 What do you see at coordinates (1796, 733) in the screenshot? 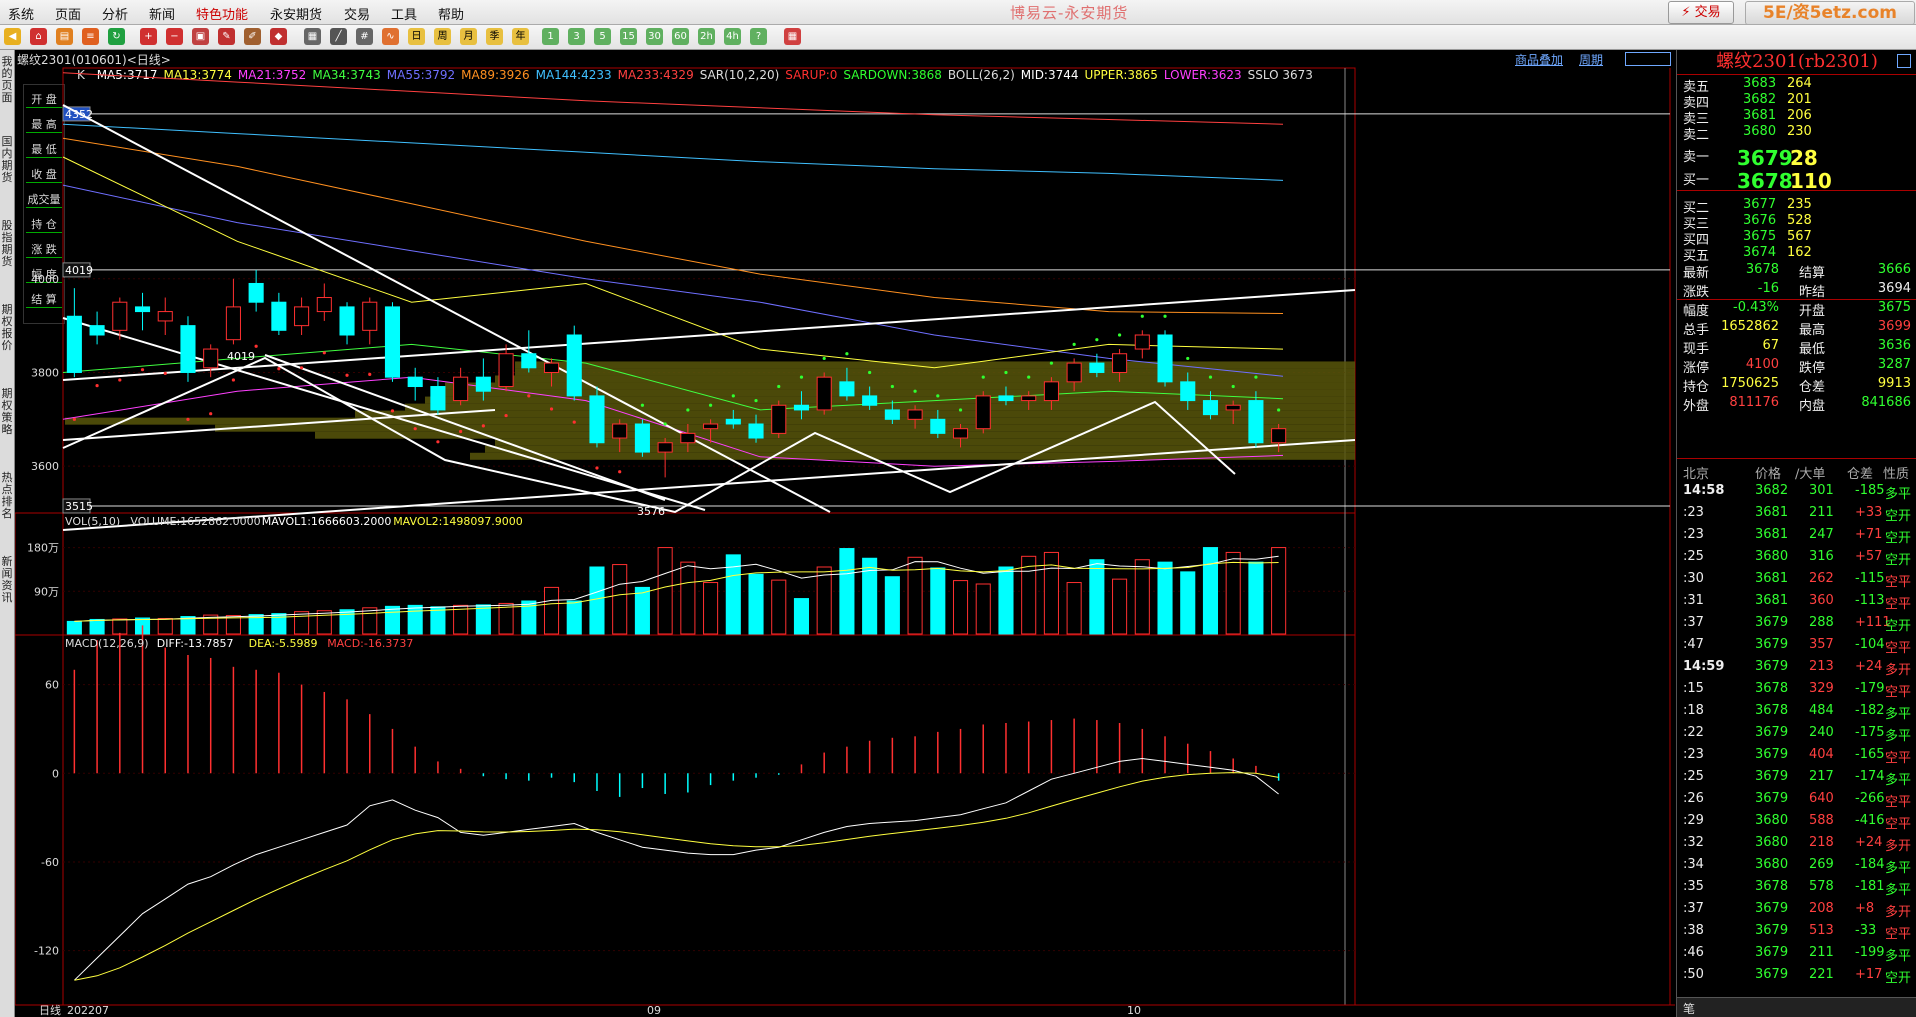
I see `tick-row: :22 3679 240 -175 多平` at bounding box center [1796, 733].